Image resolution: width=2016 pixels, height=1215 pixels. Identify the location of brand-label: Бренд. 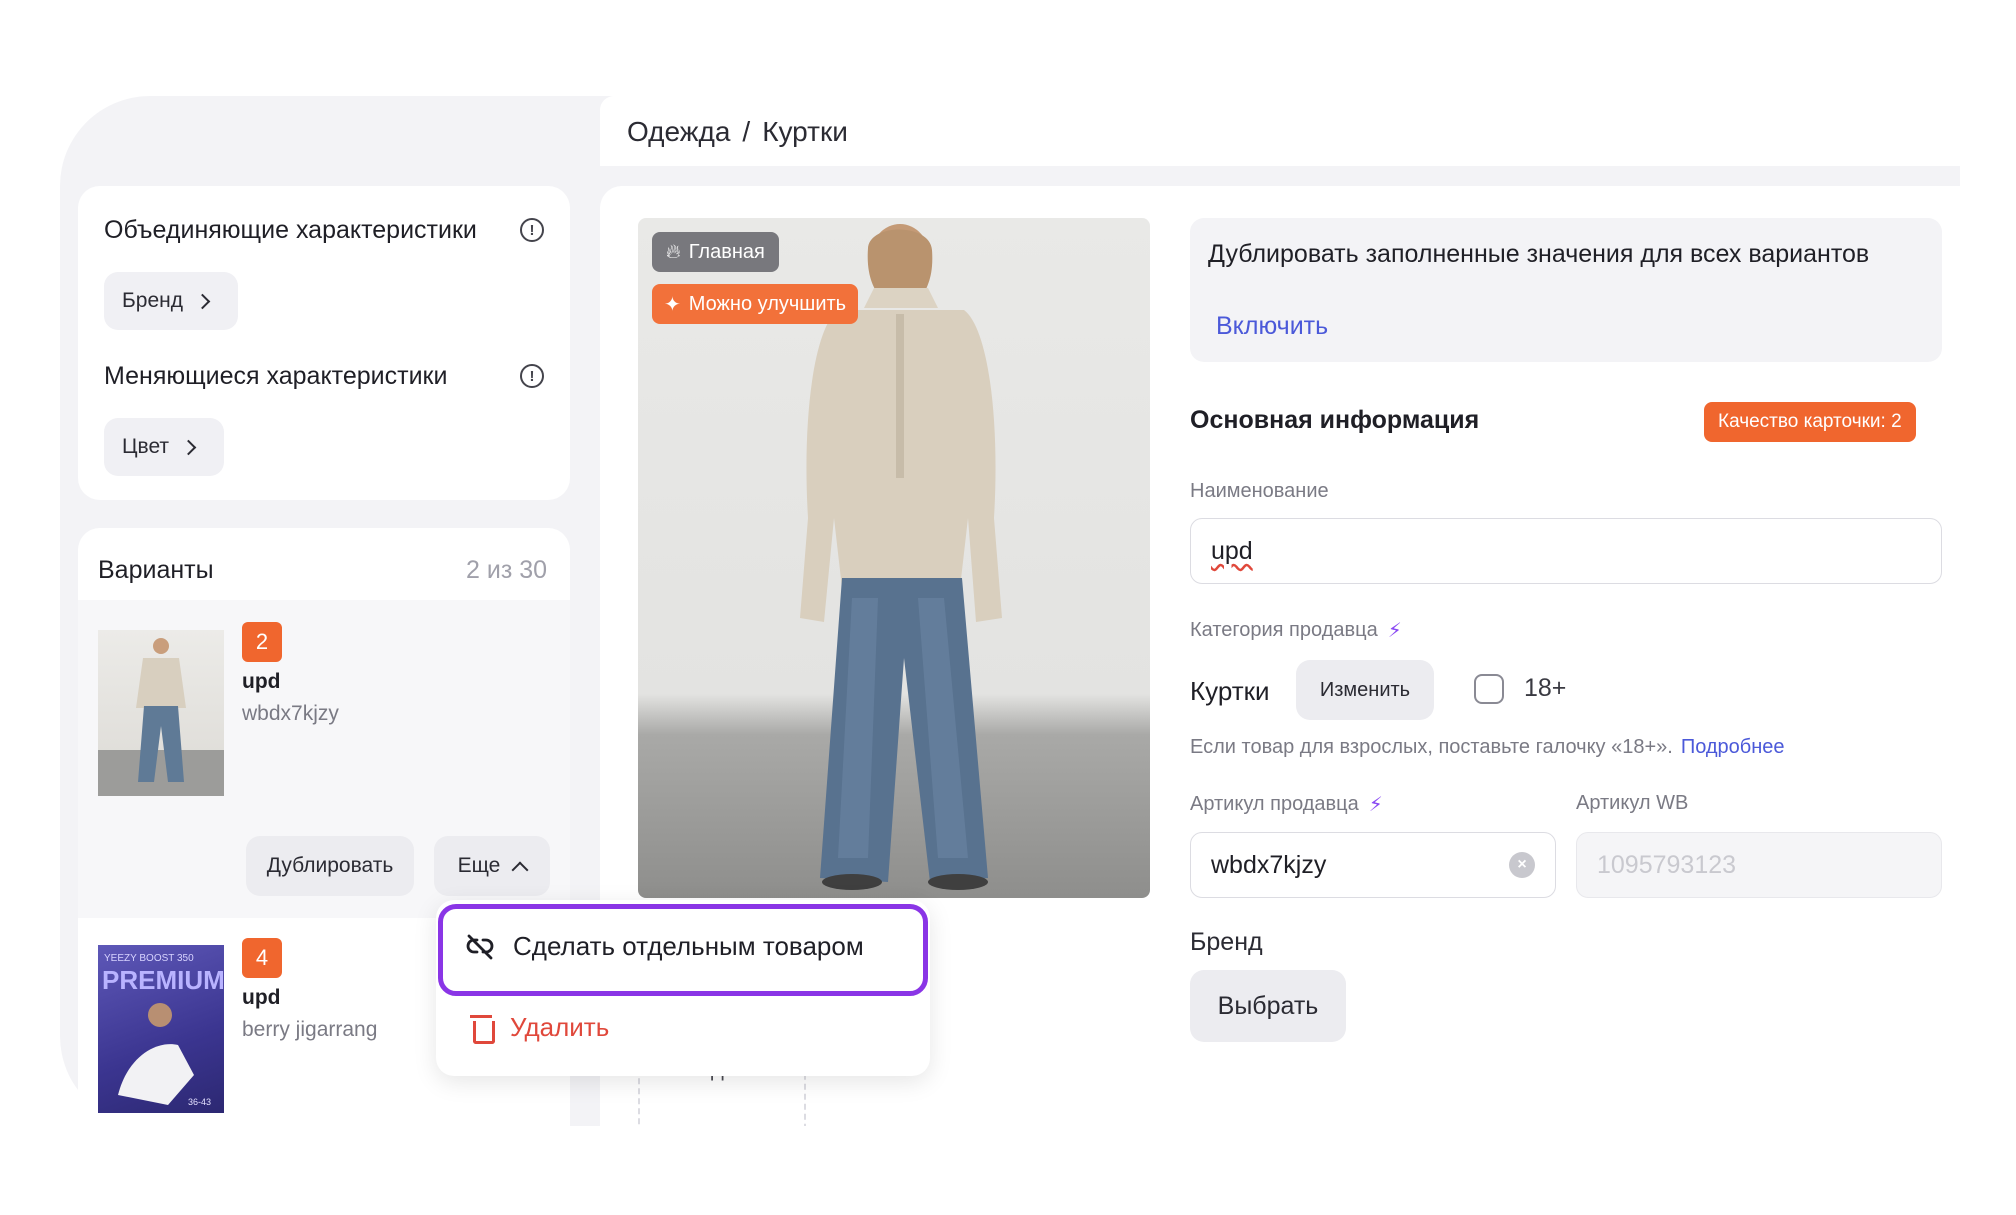
(1226, 942).